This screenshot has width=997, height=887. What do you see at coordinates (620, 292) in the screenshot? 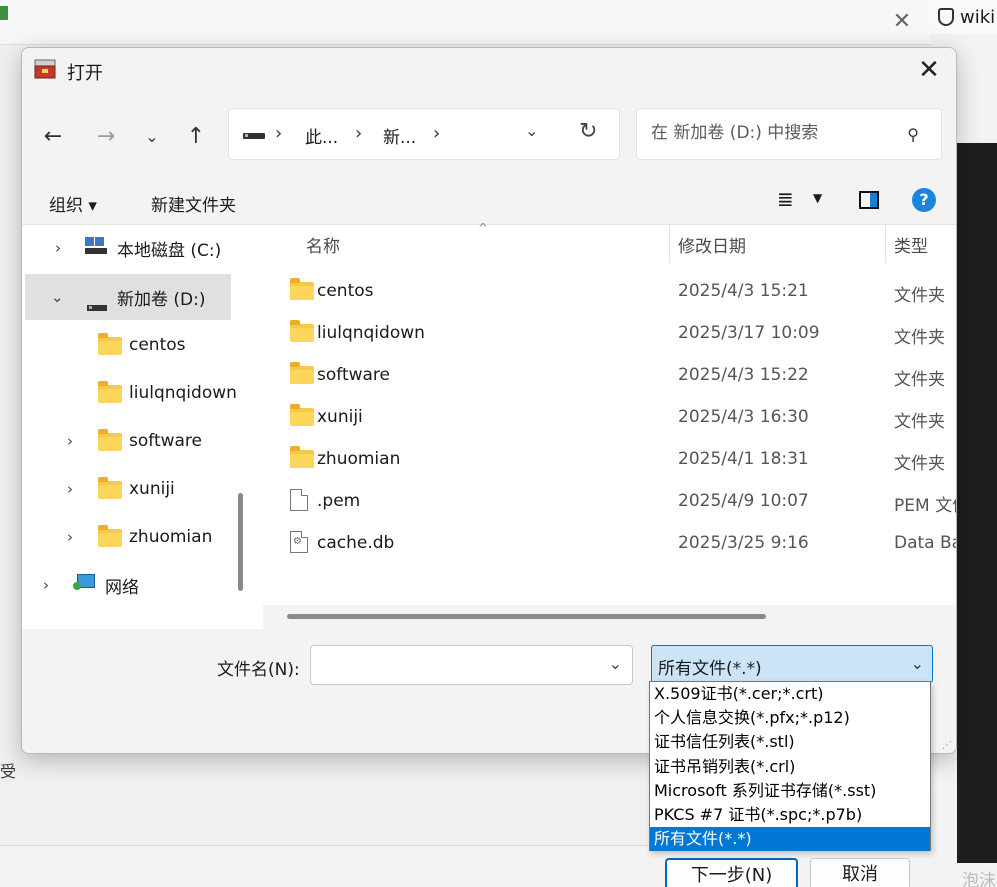
I see `file-row: centos 2025/4/3 15:21 文件夹` at bounding box center [620, 292].